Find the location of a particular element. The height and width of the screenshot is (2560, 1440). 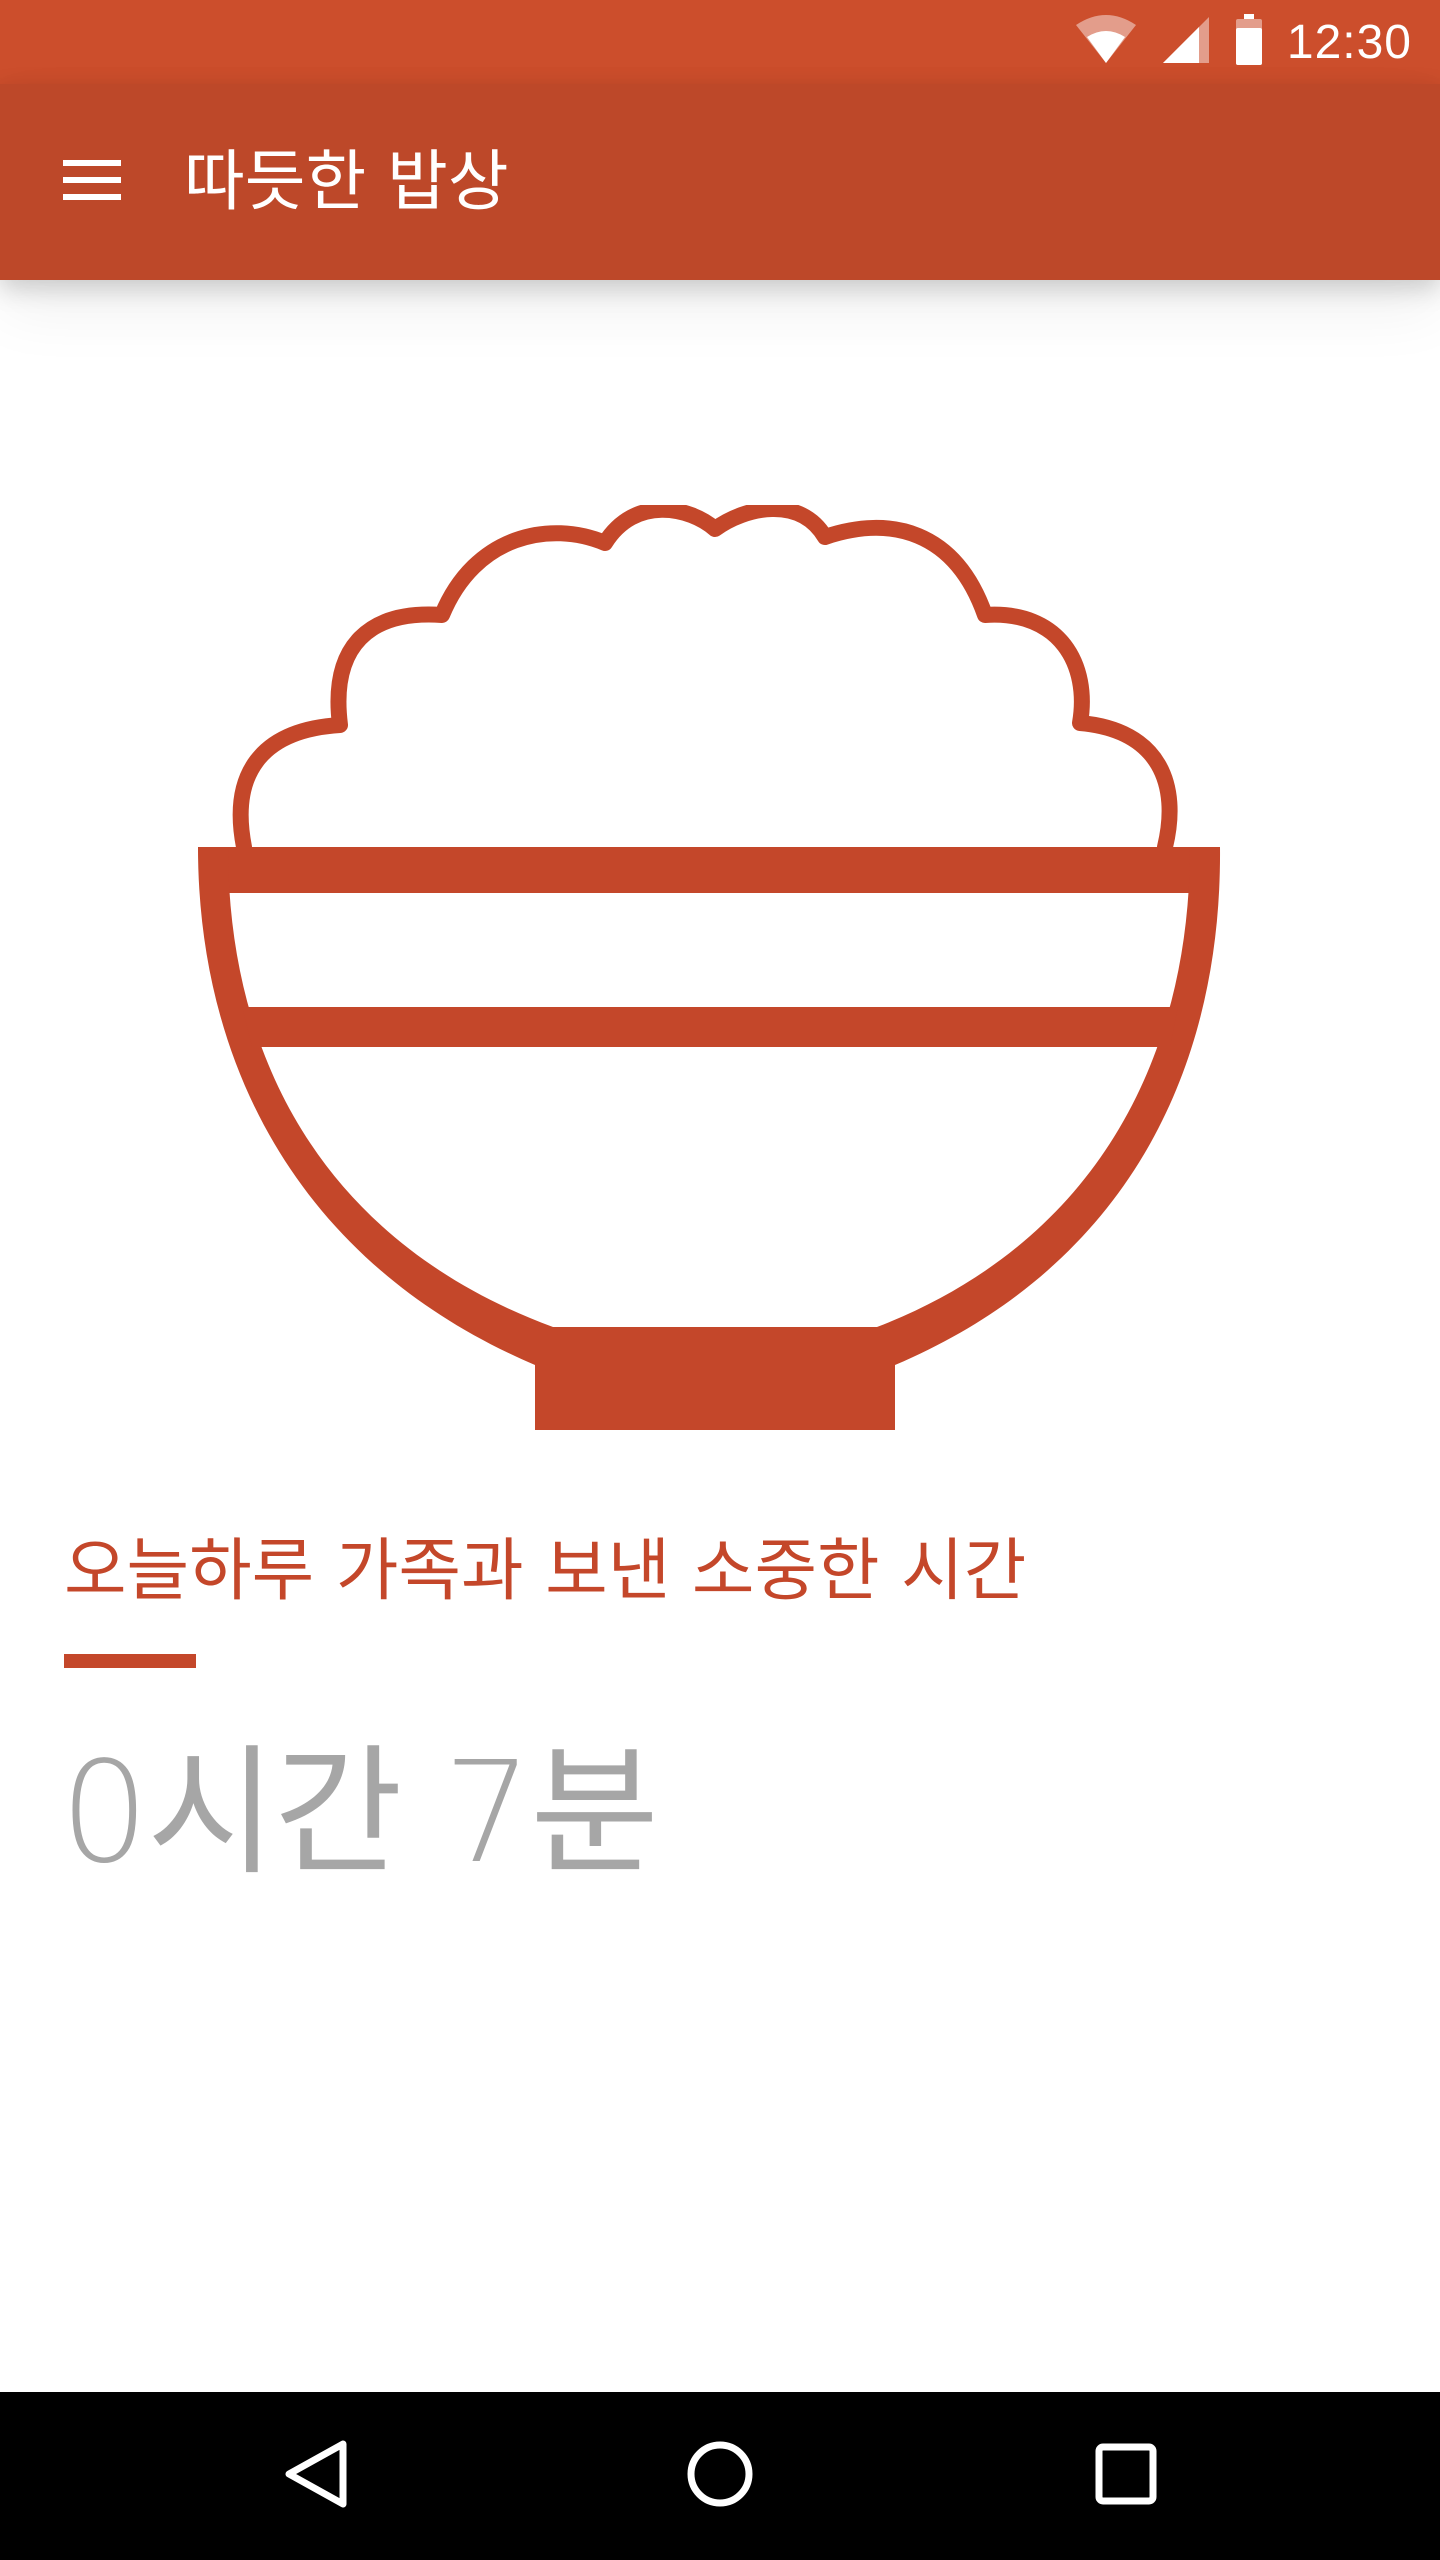

cell-signal-icon is located at coordinates (1186, 42).